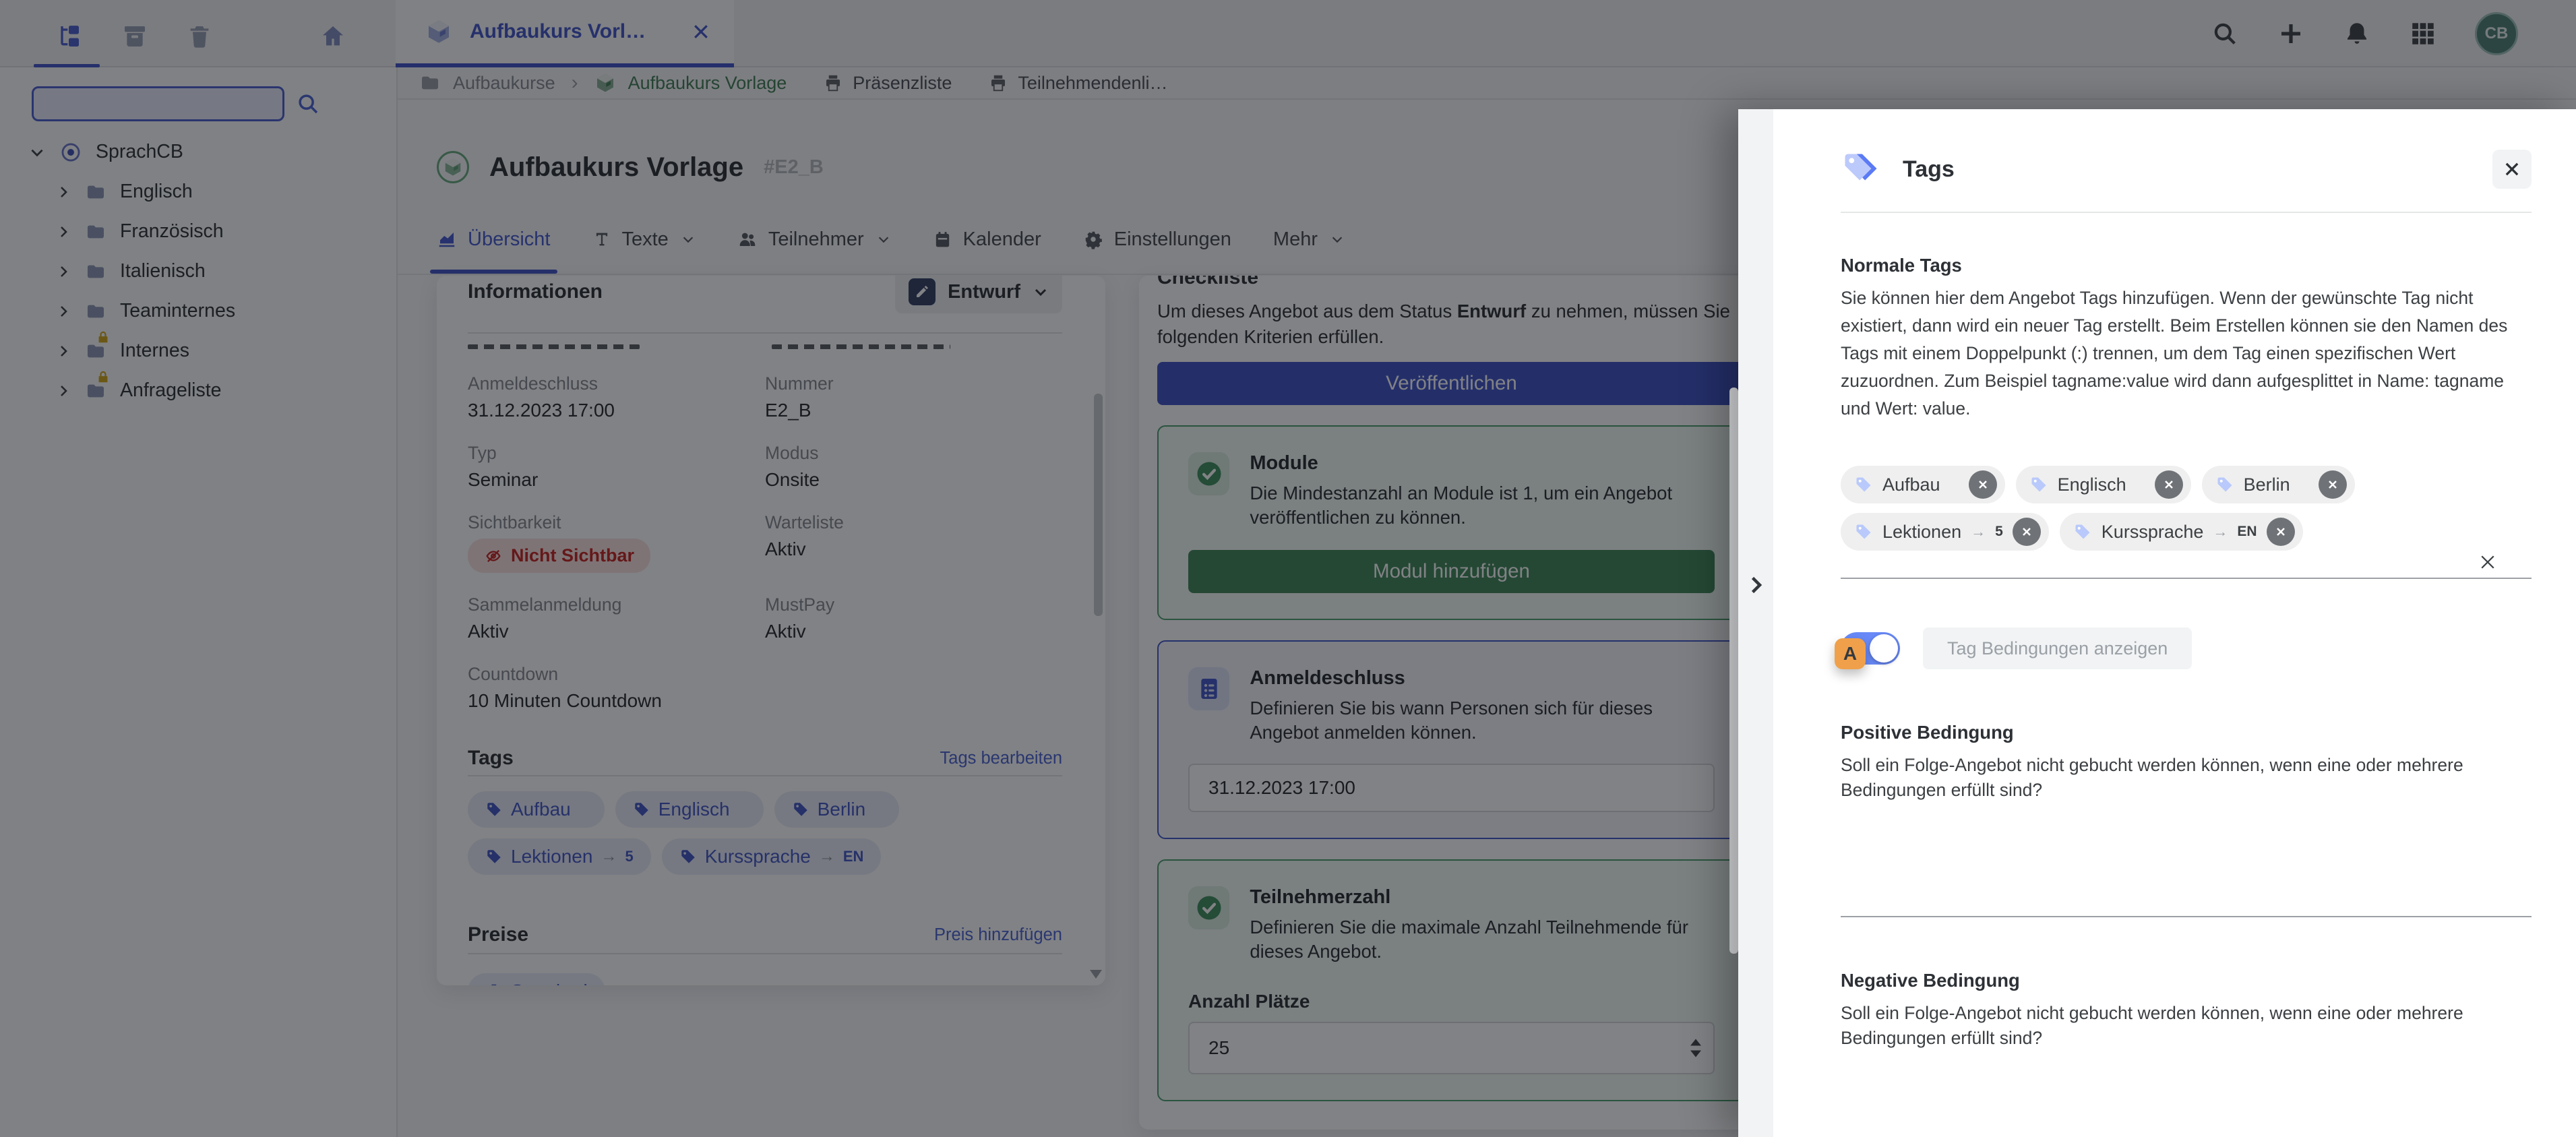 This screenshot has width=2576, height=1137. I want to click on positive-condition-underline, so click(2187, 903).